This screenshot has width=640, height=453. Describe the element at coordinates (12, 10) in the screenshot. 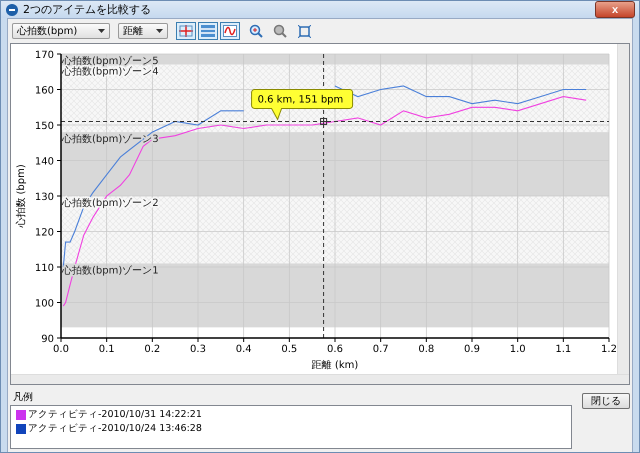

I see `app-icon` at that location.